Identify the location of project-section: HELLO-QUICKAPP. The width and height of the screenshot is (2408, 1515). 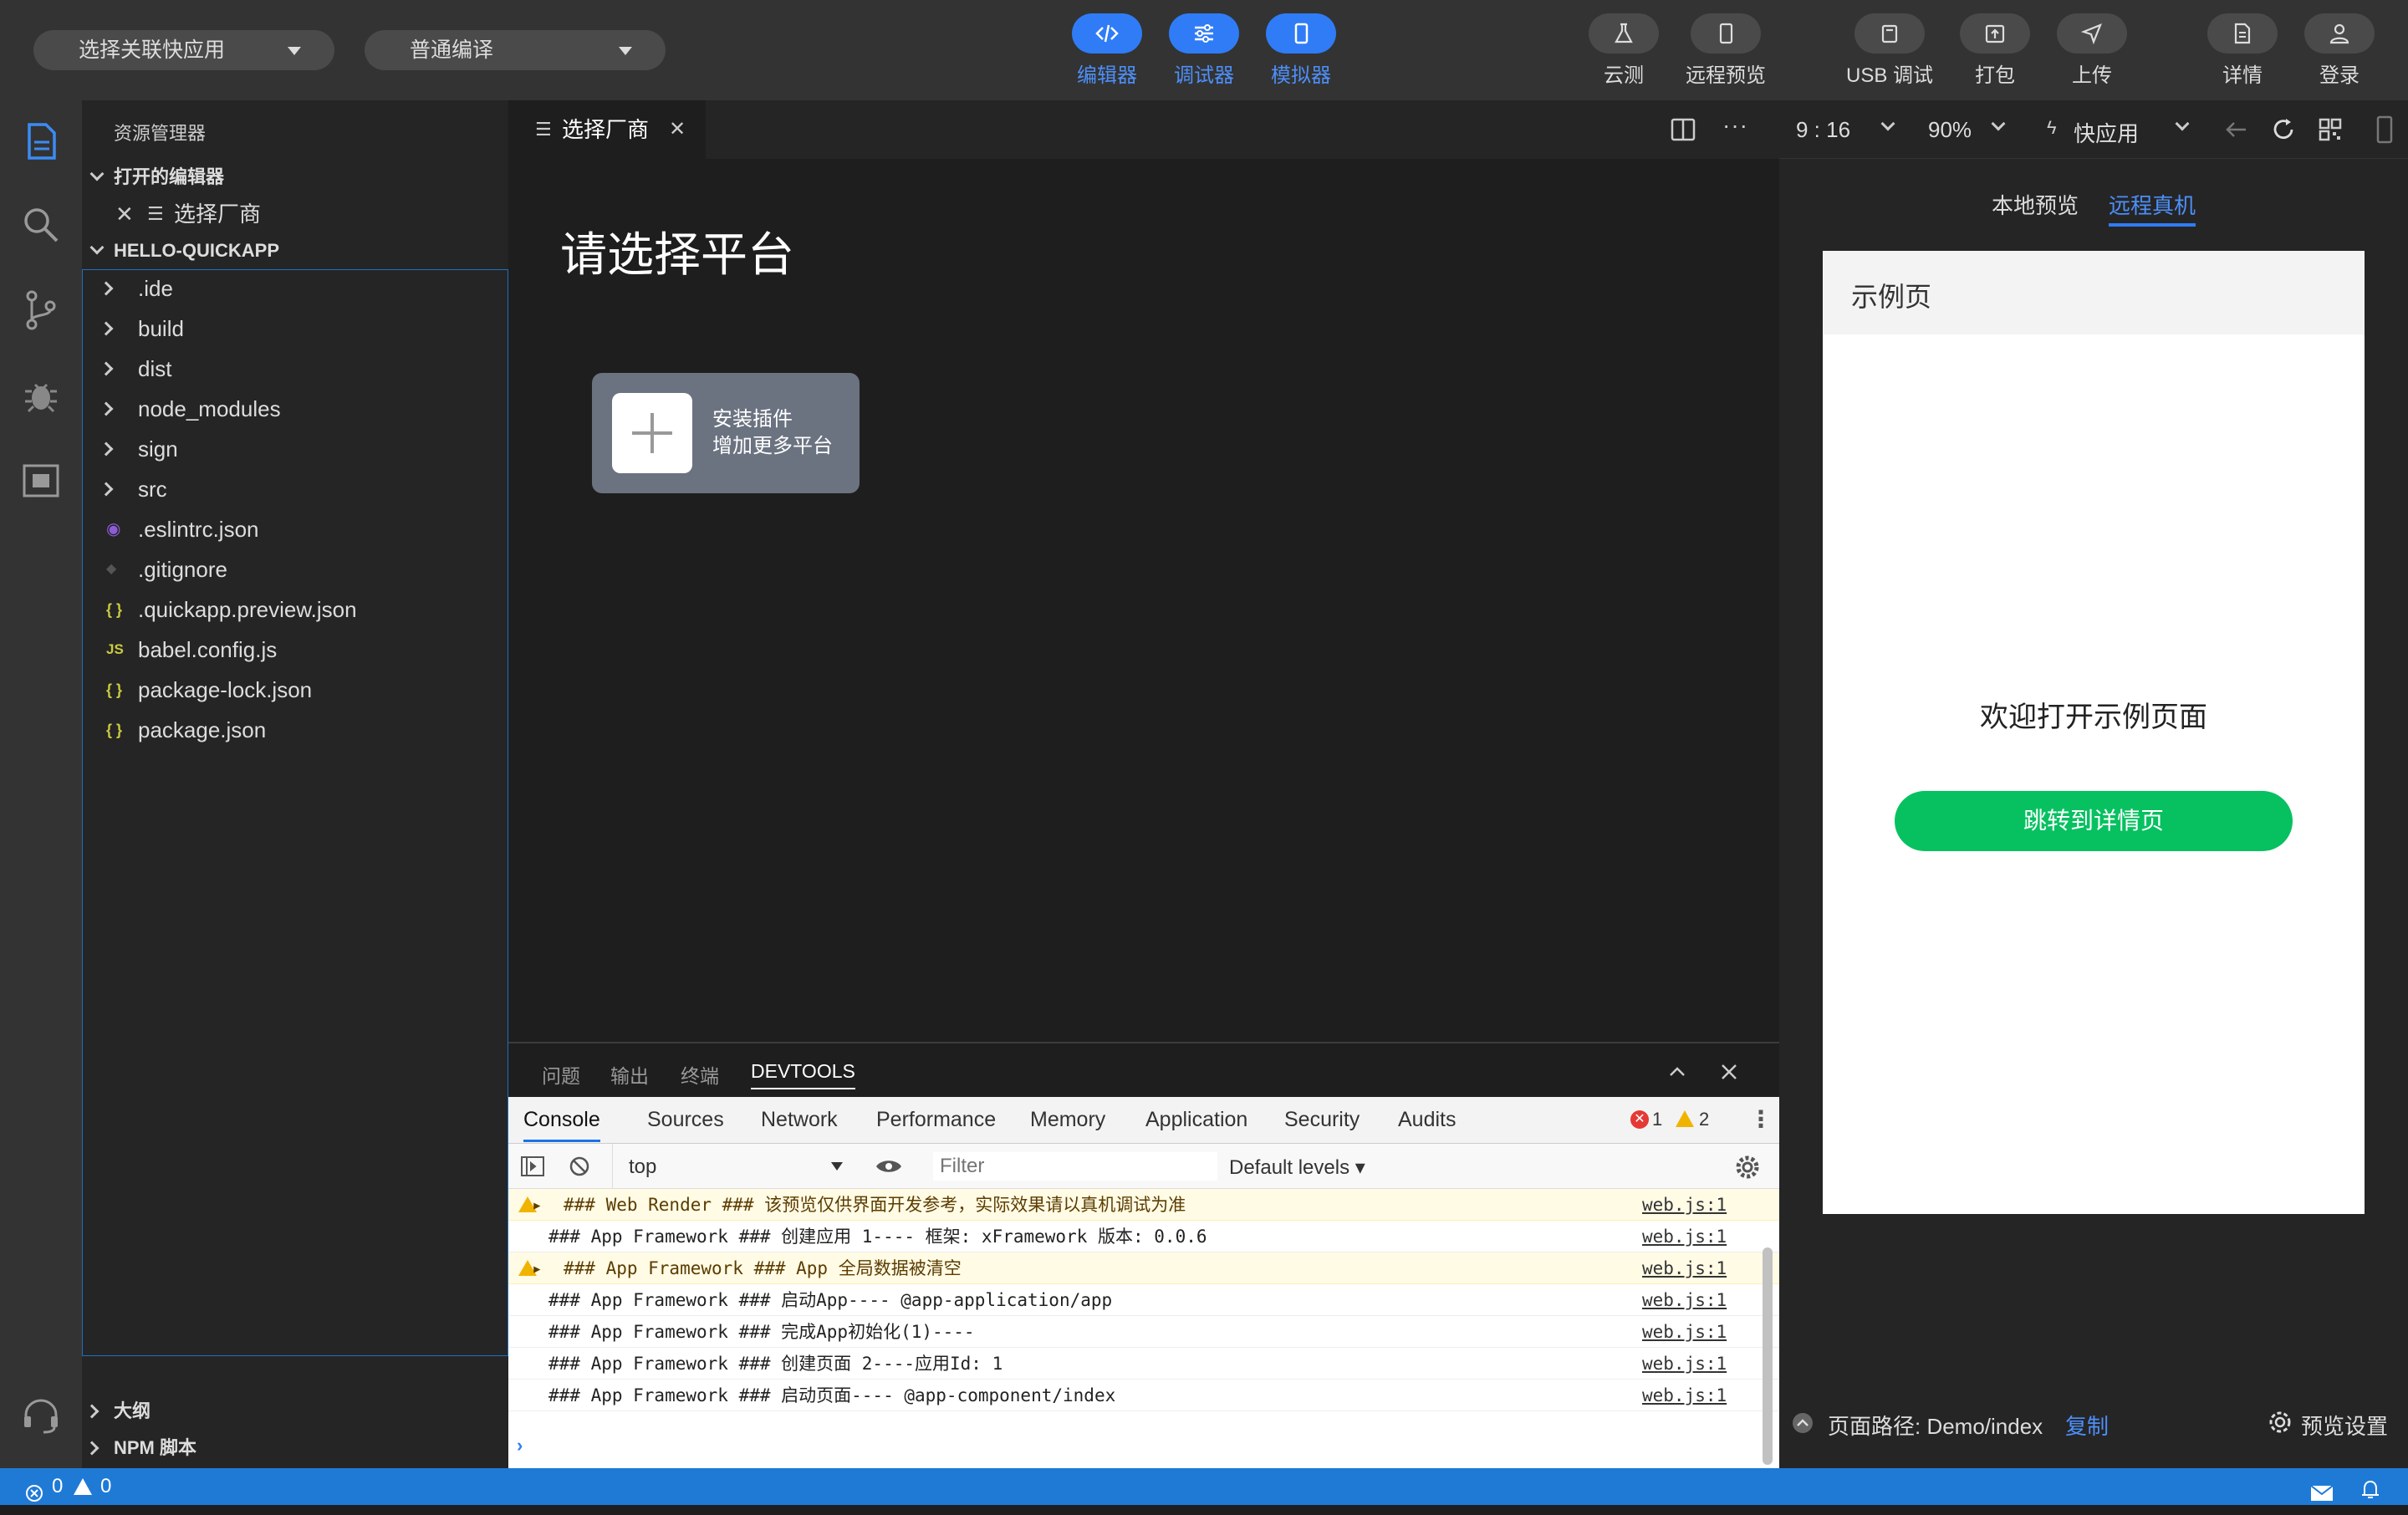
(295, 250).